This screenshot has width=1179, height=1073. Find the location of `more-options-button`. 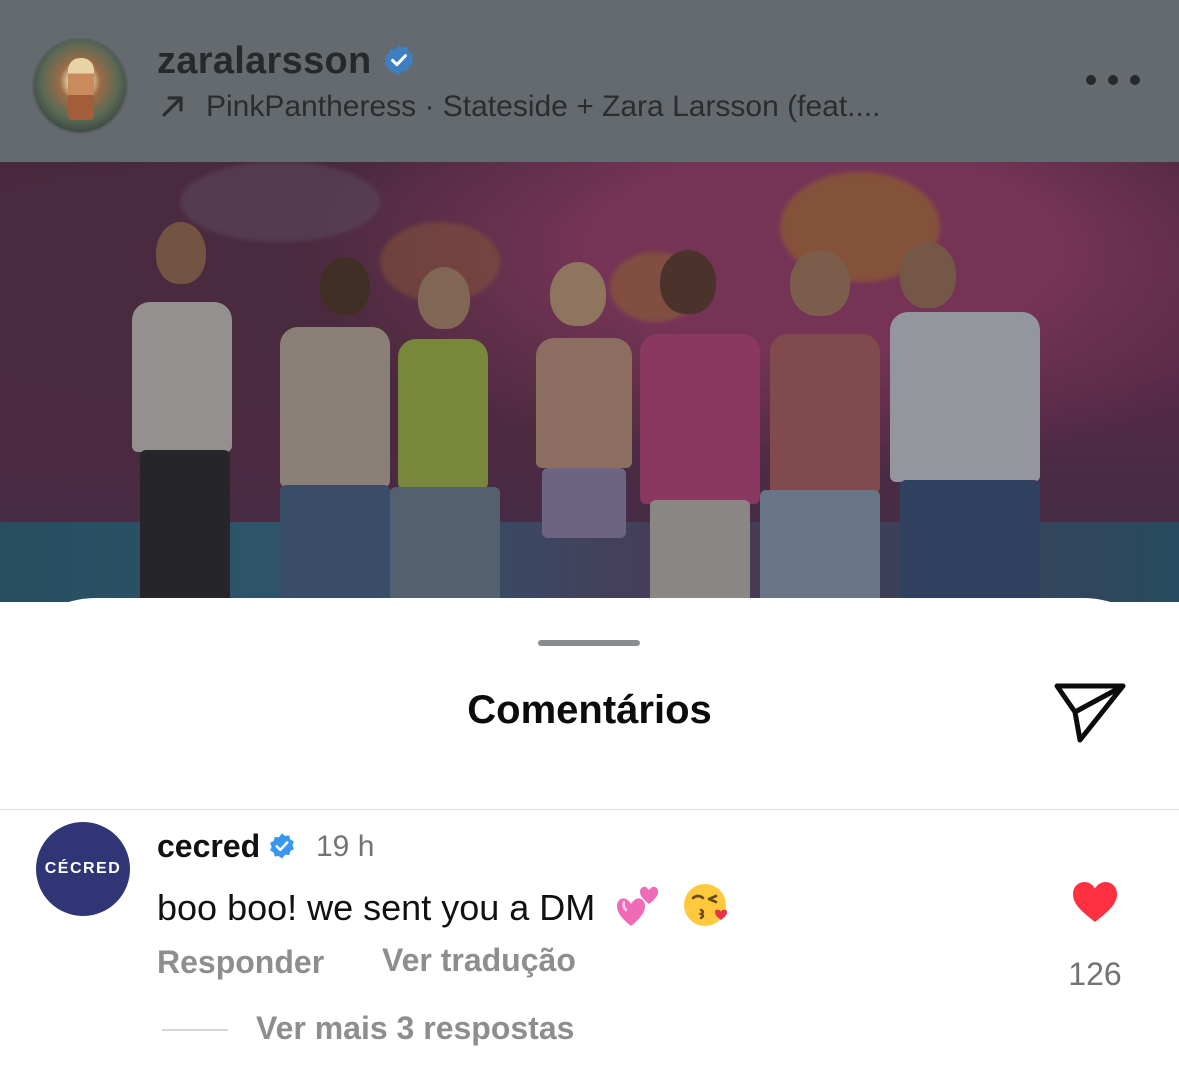

more-options-button is located at coordinates (1113, 80).